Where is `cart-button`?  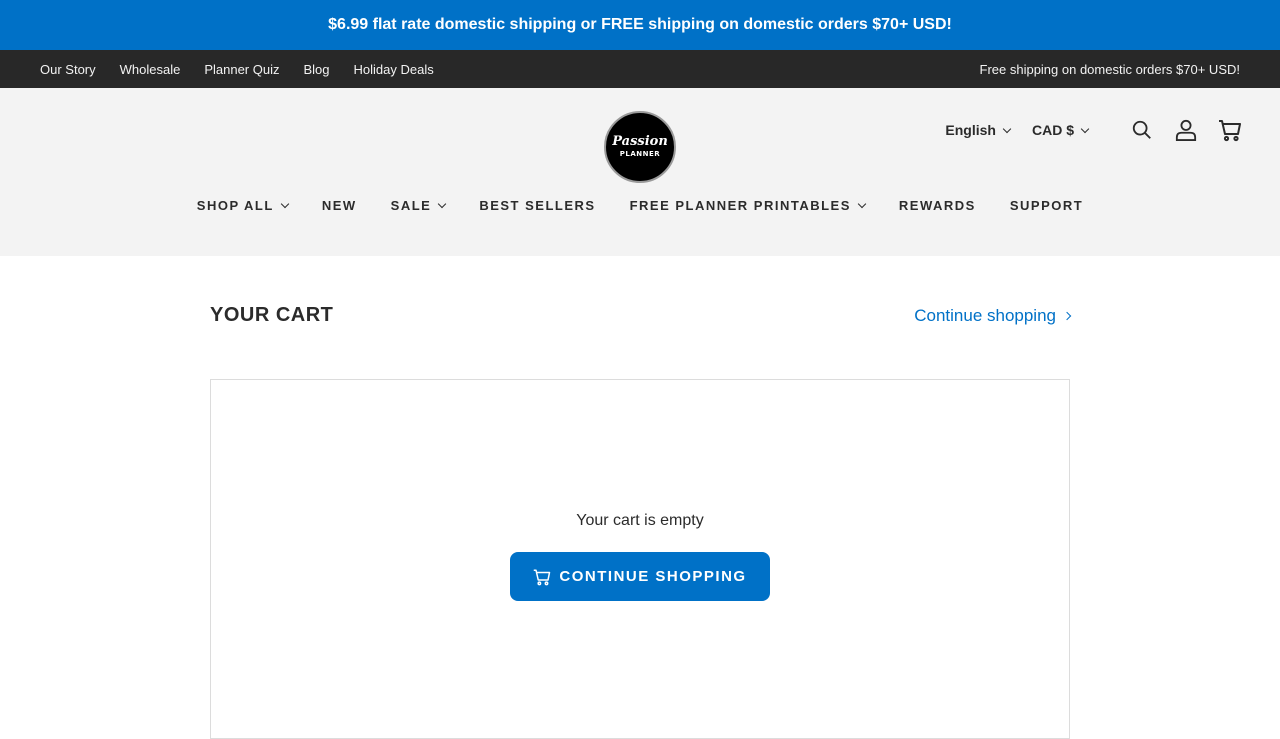 cart-button is located at coordinates (1230, 130).